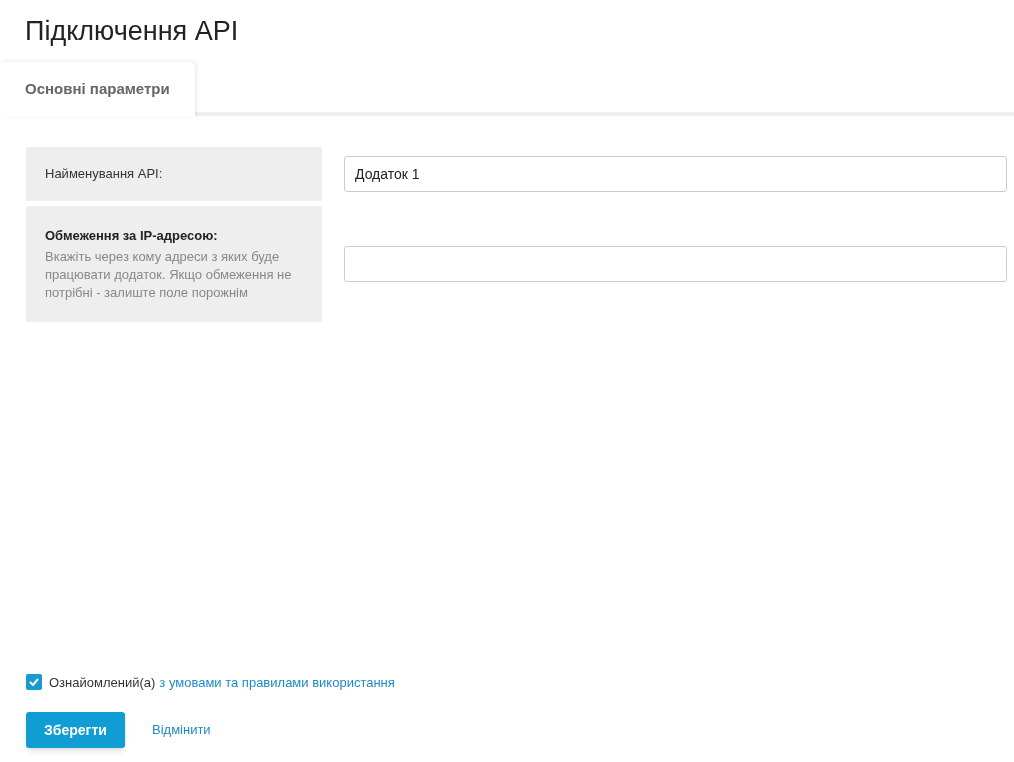  I want to click on terms-link: з умовами та правилами використання, so click(277, 682).